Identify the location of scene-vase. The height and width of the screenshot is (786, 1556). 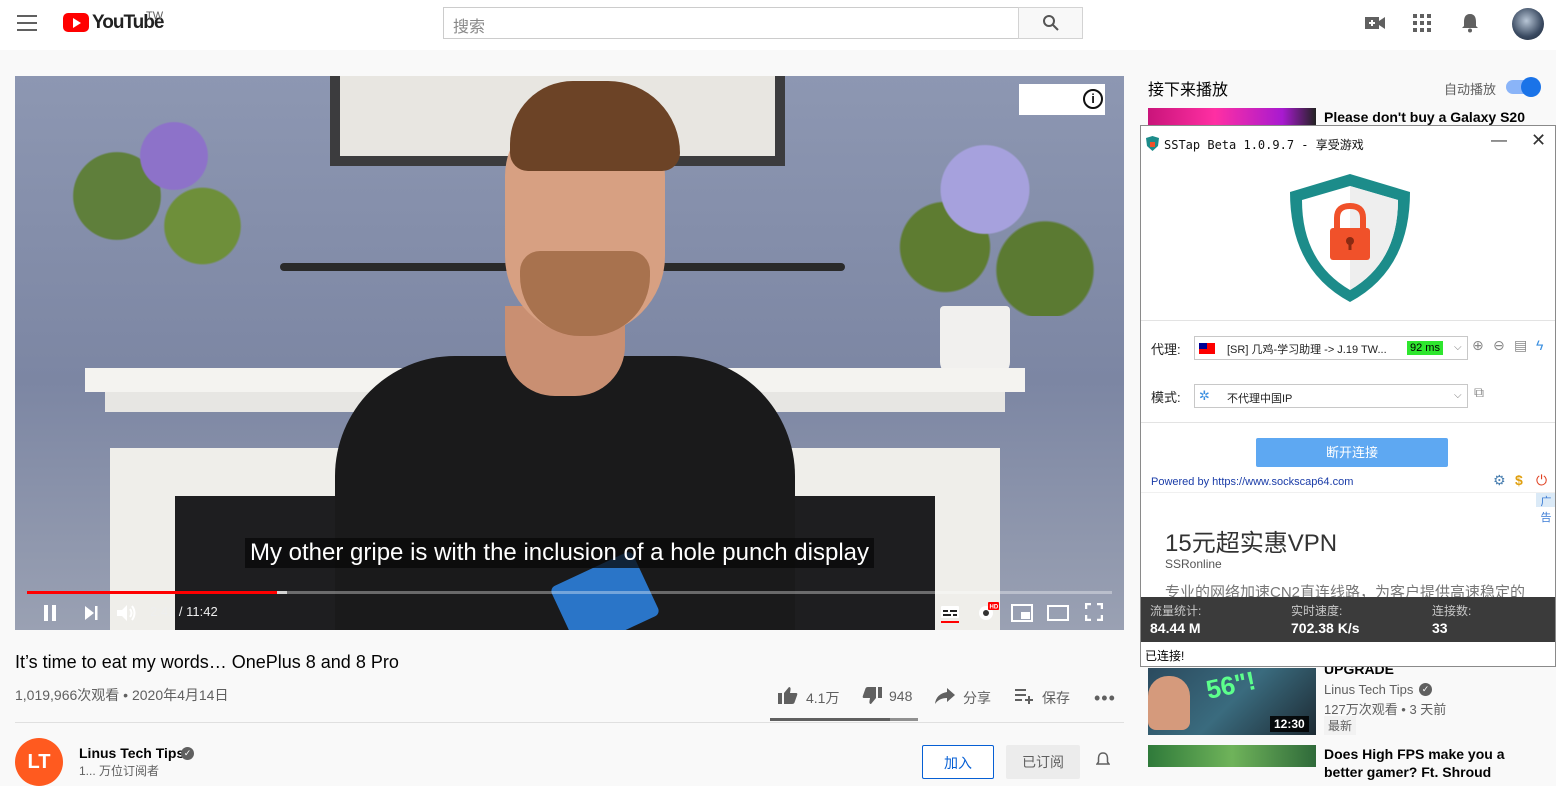
(975, 341).